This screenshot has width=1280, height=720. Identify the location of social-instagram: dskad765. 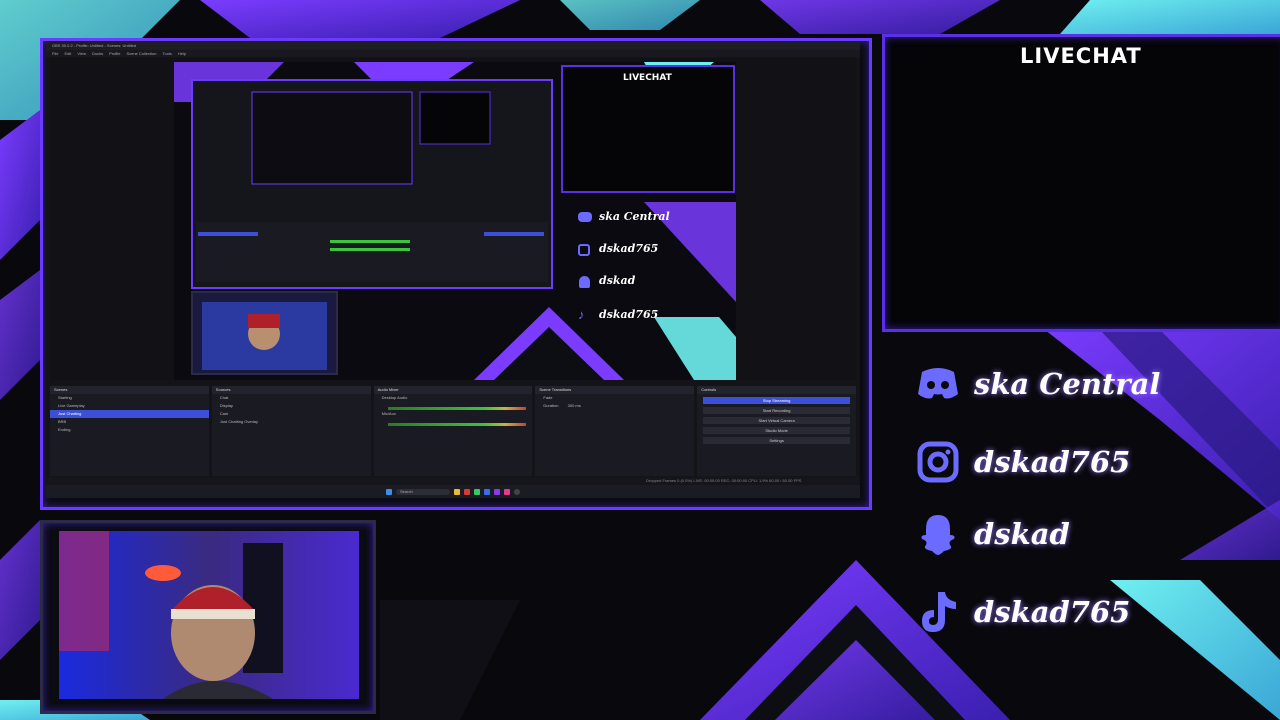
(1023, 462).